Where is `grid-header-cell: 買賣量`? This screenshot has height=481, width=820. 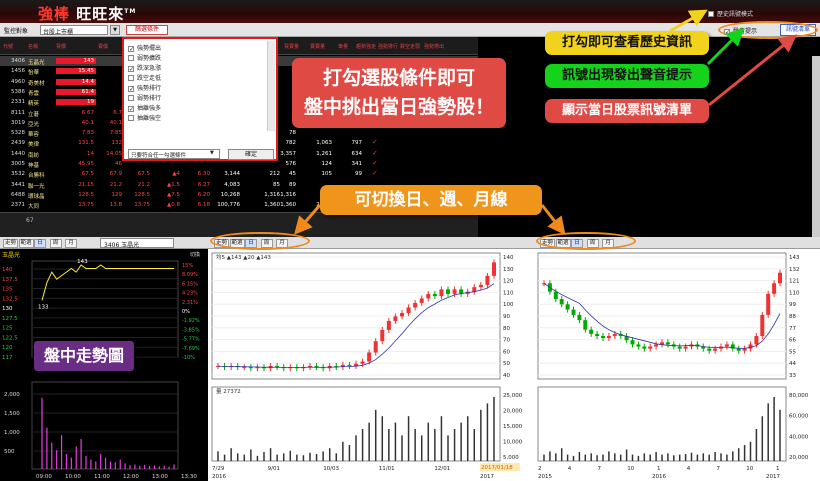
grid-header-cell: 買賣量 is located at coordinates (291, 46).